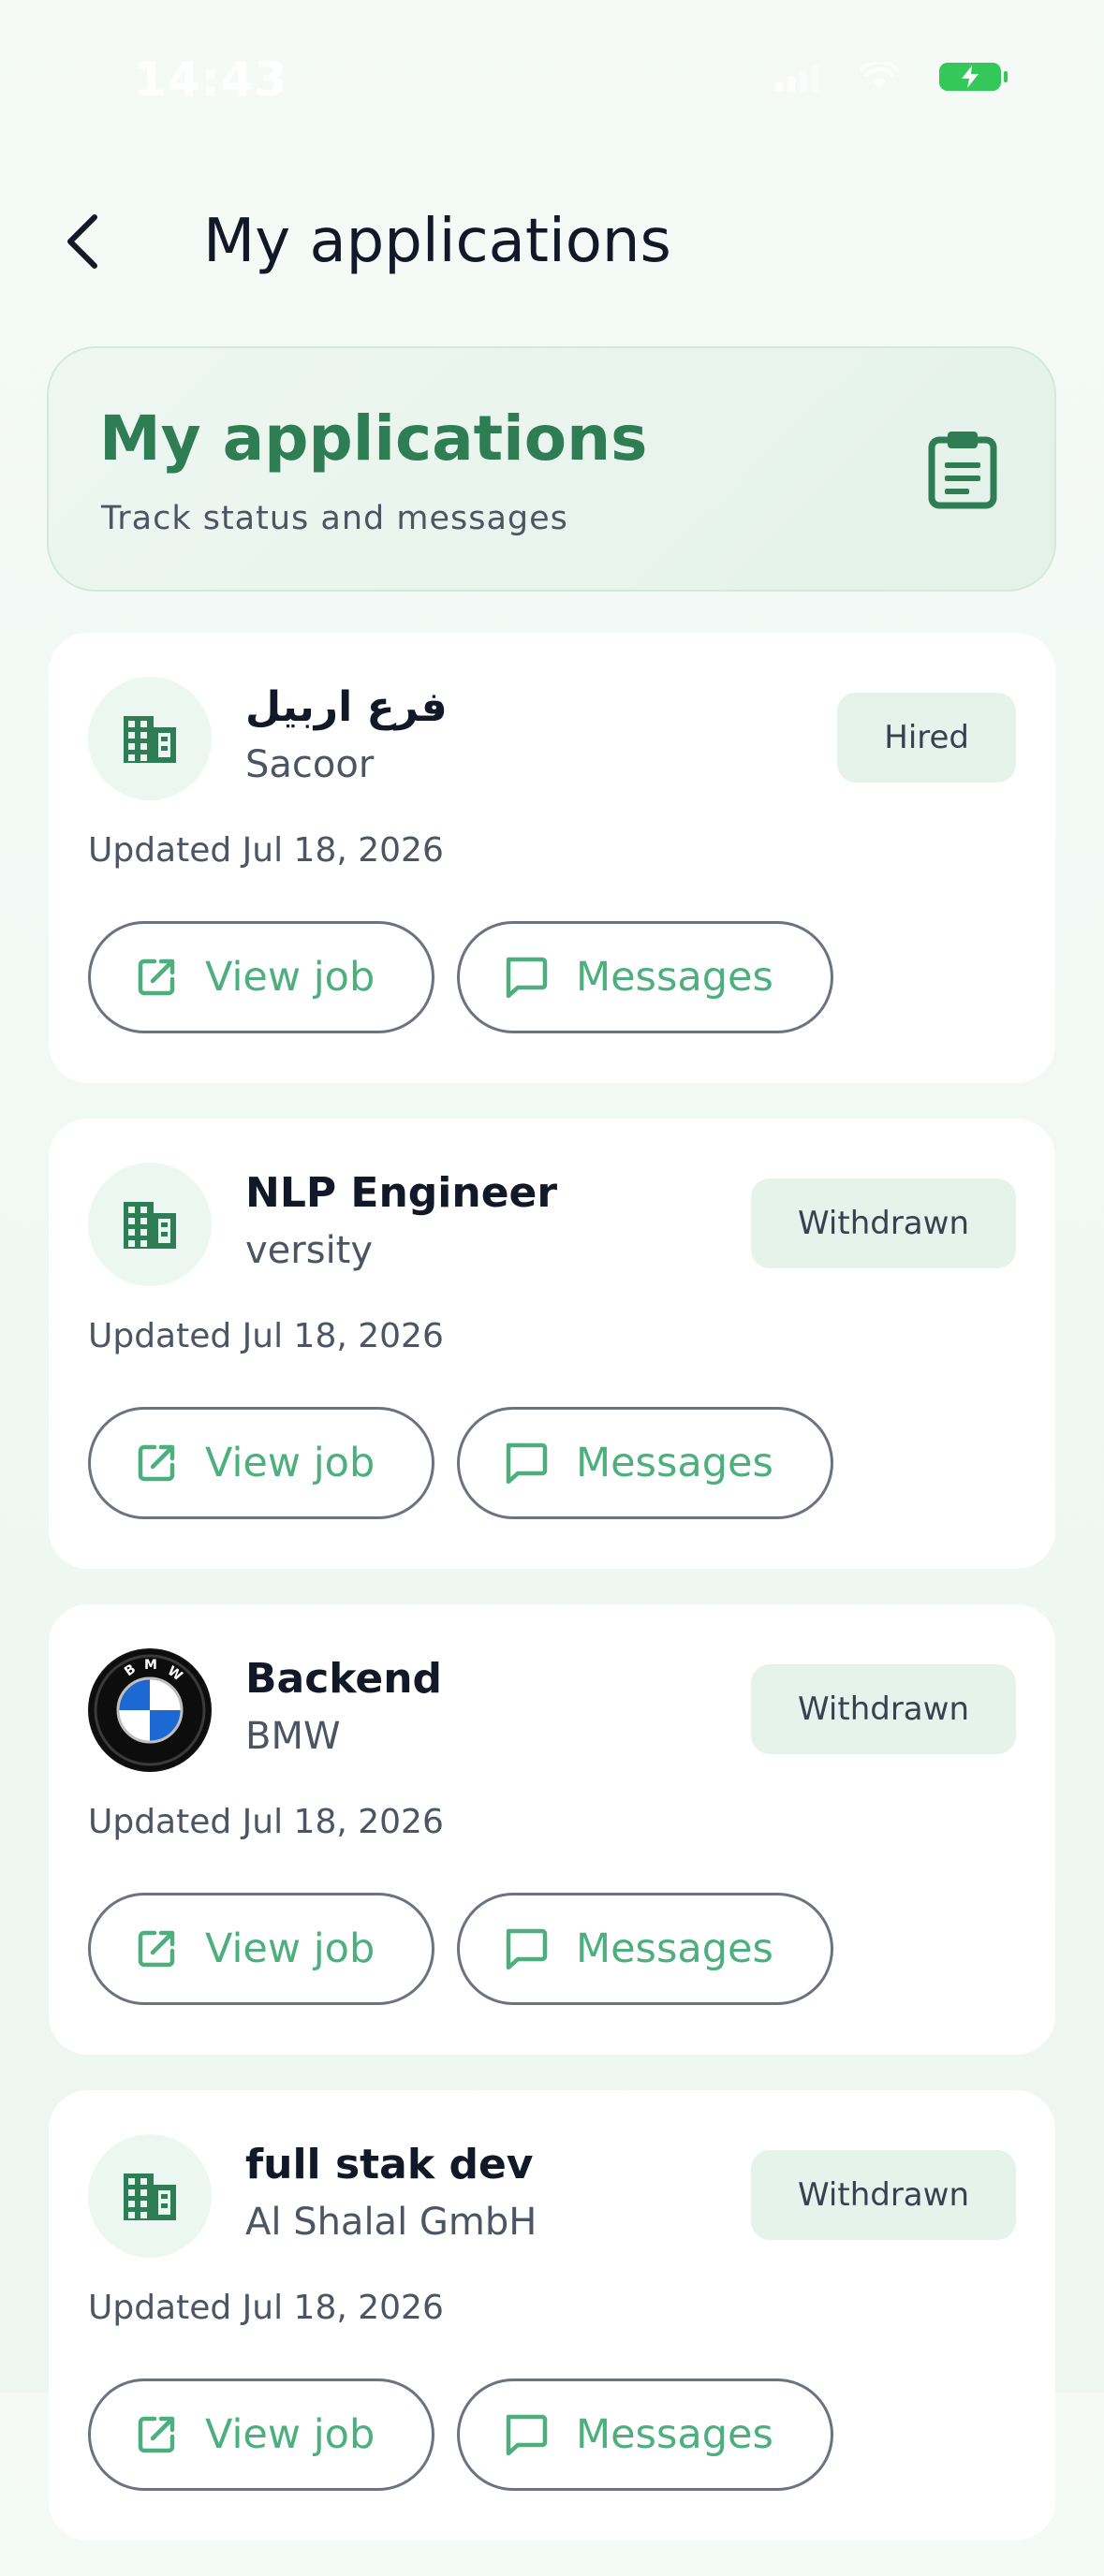 The image size is (1104, 2576). I want to click on svg-text: M, so click(150, 1665).